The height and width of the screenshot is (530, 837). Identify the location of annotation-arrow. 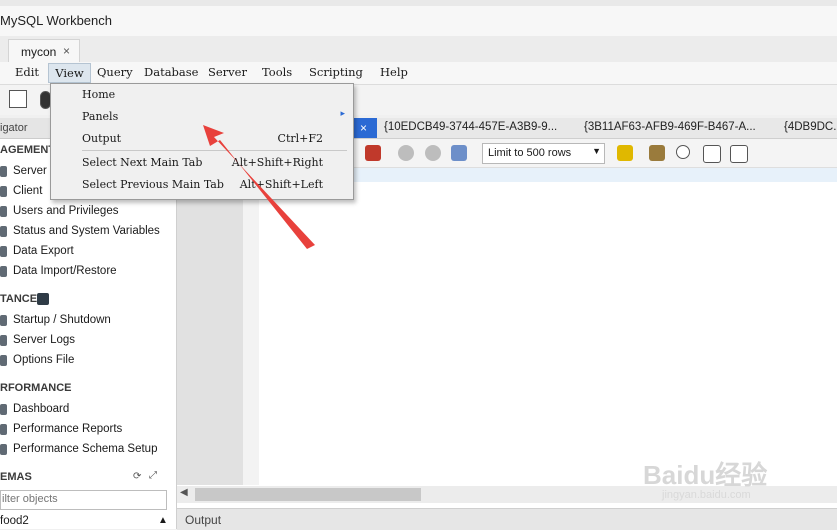
(259, 187).